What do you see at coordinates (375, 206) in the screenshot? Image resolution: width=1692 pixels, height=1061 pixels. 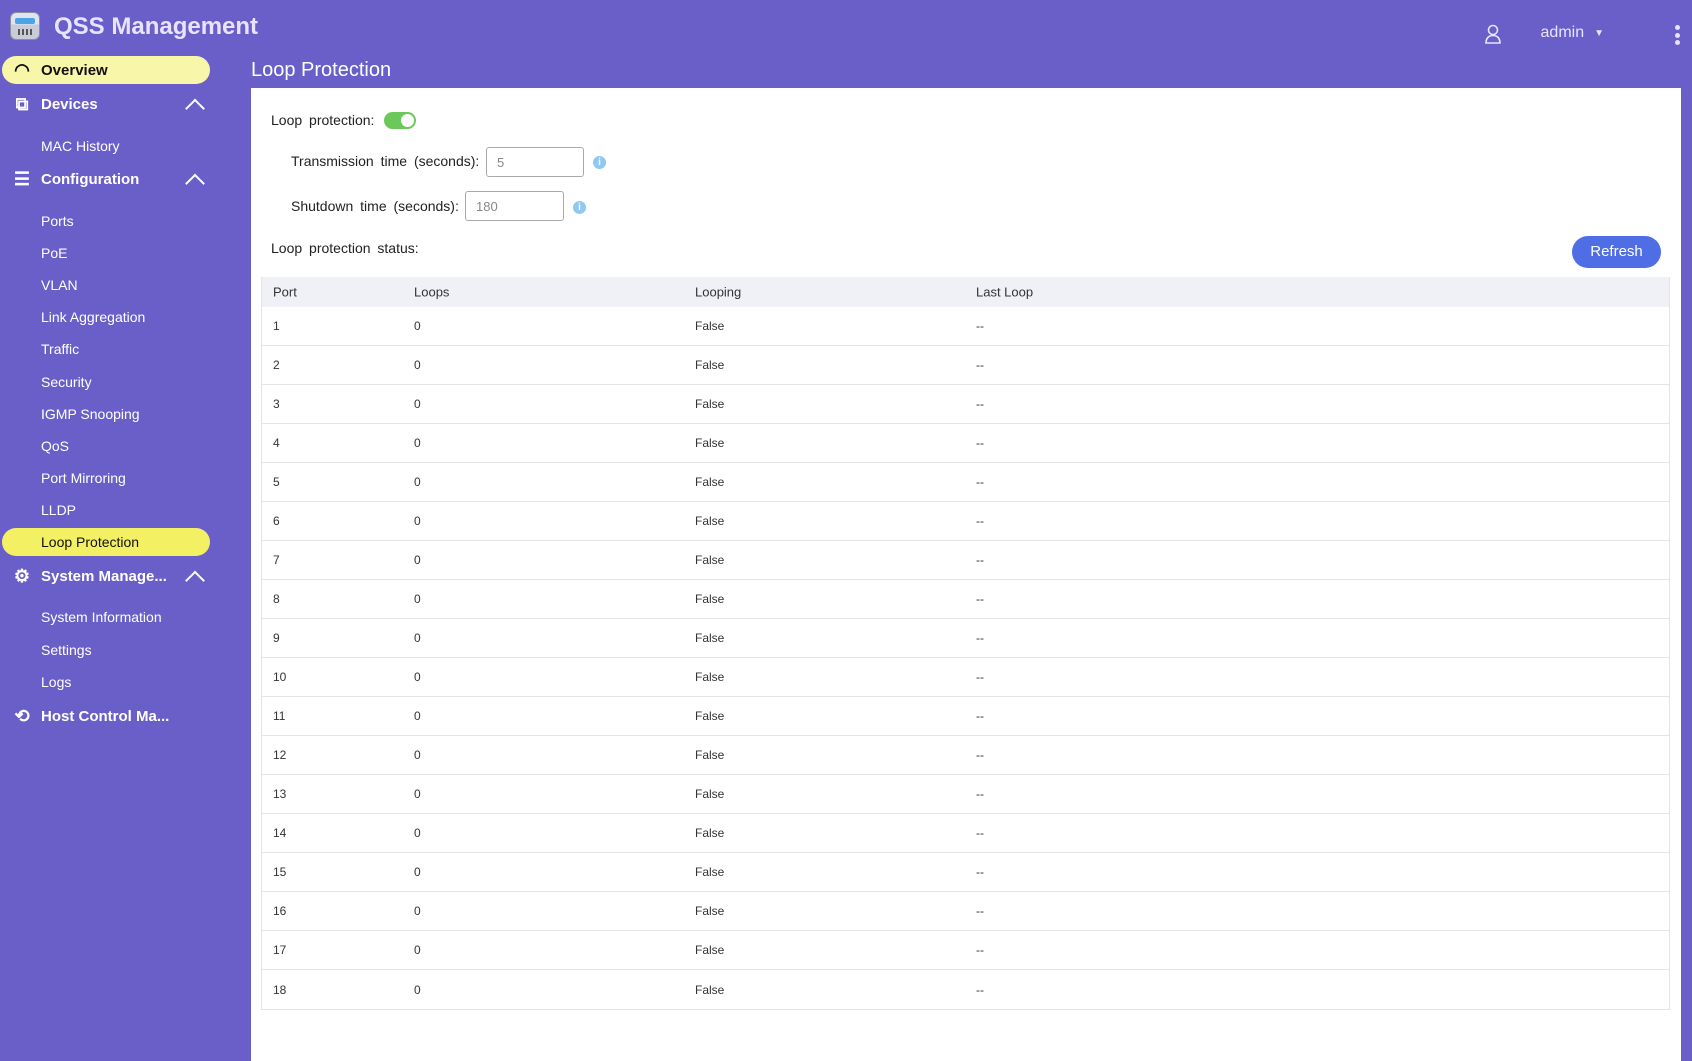 I see `shutdown-time-label: Shutdown time (seconds):` at bounding box center [375, 206].